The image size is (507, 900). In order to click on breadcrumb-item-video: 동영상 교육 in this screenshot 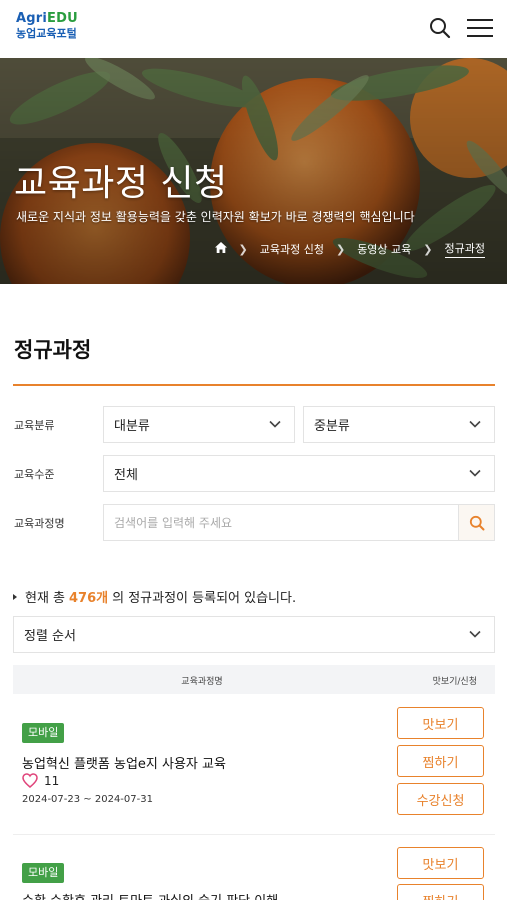, I will do `click(384, 249)`.